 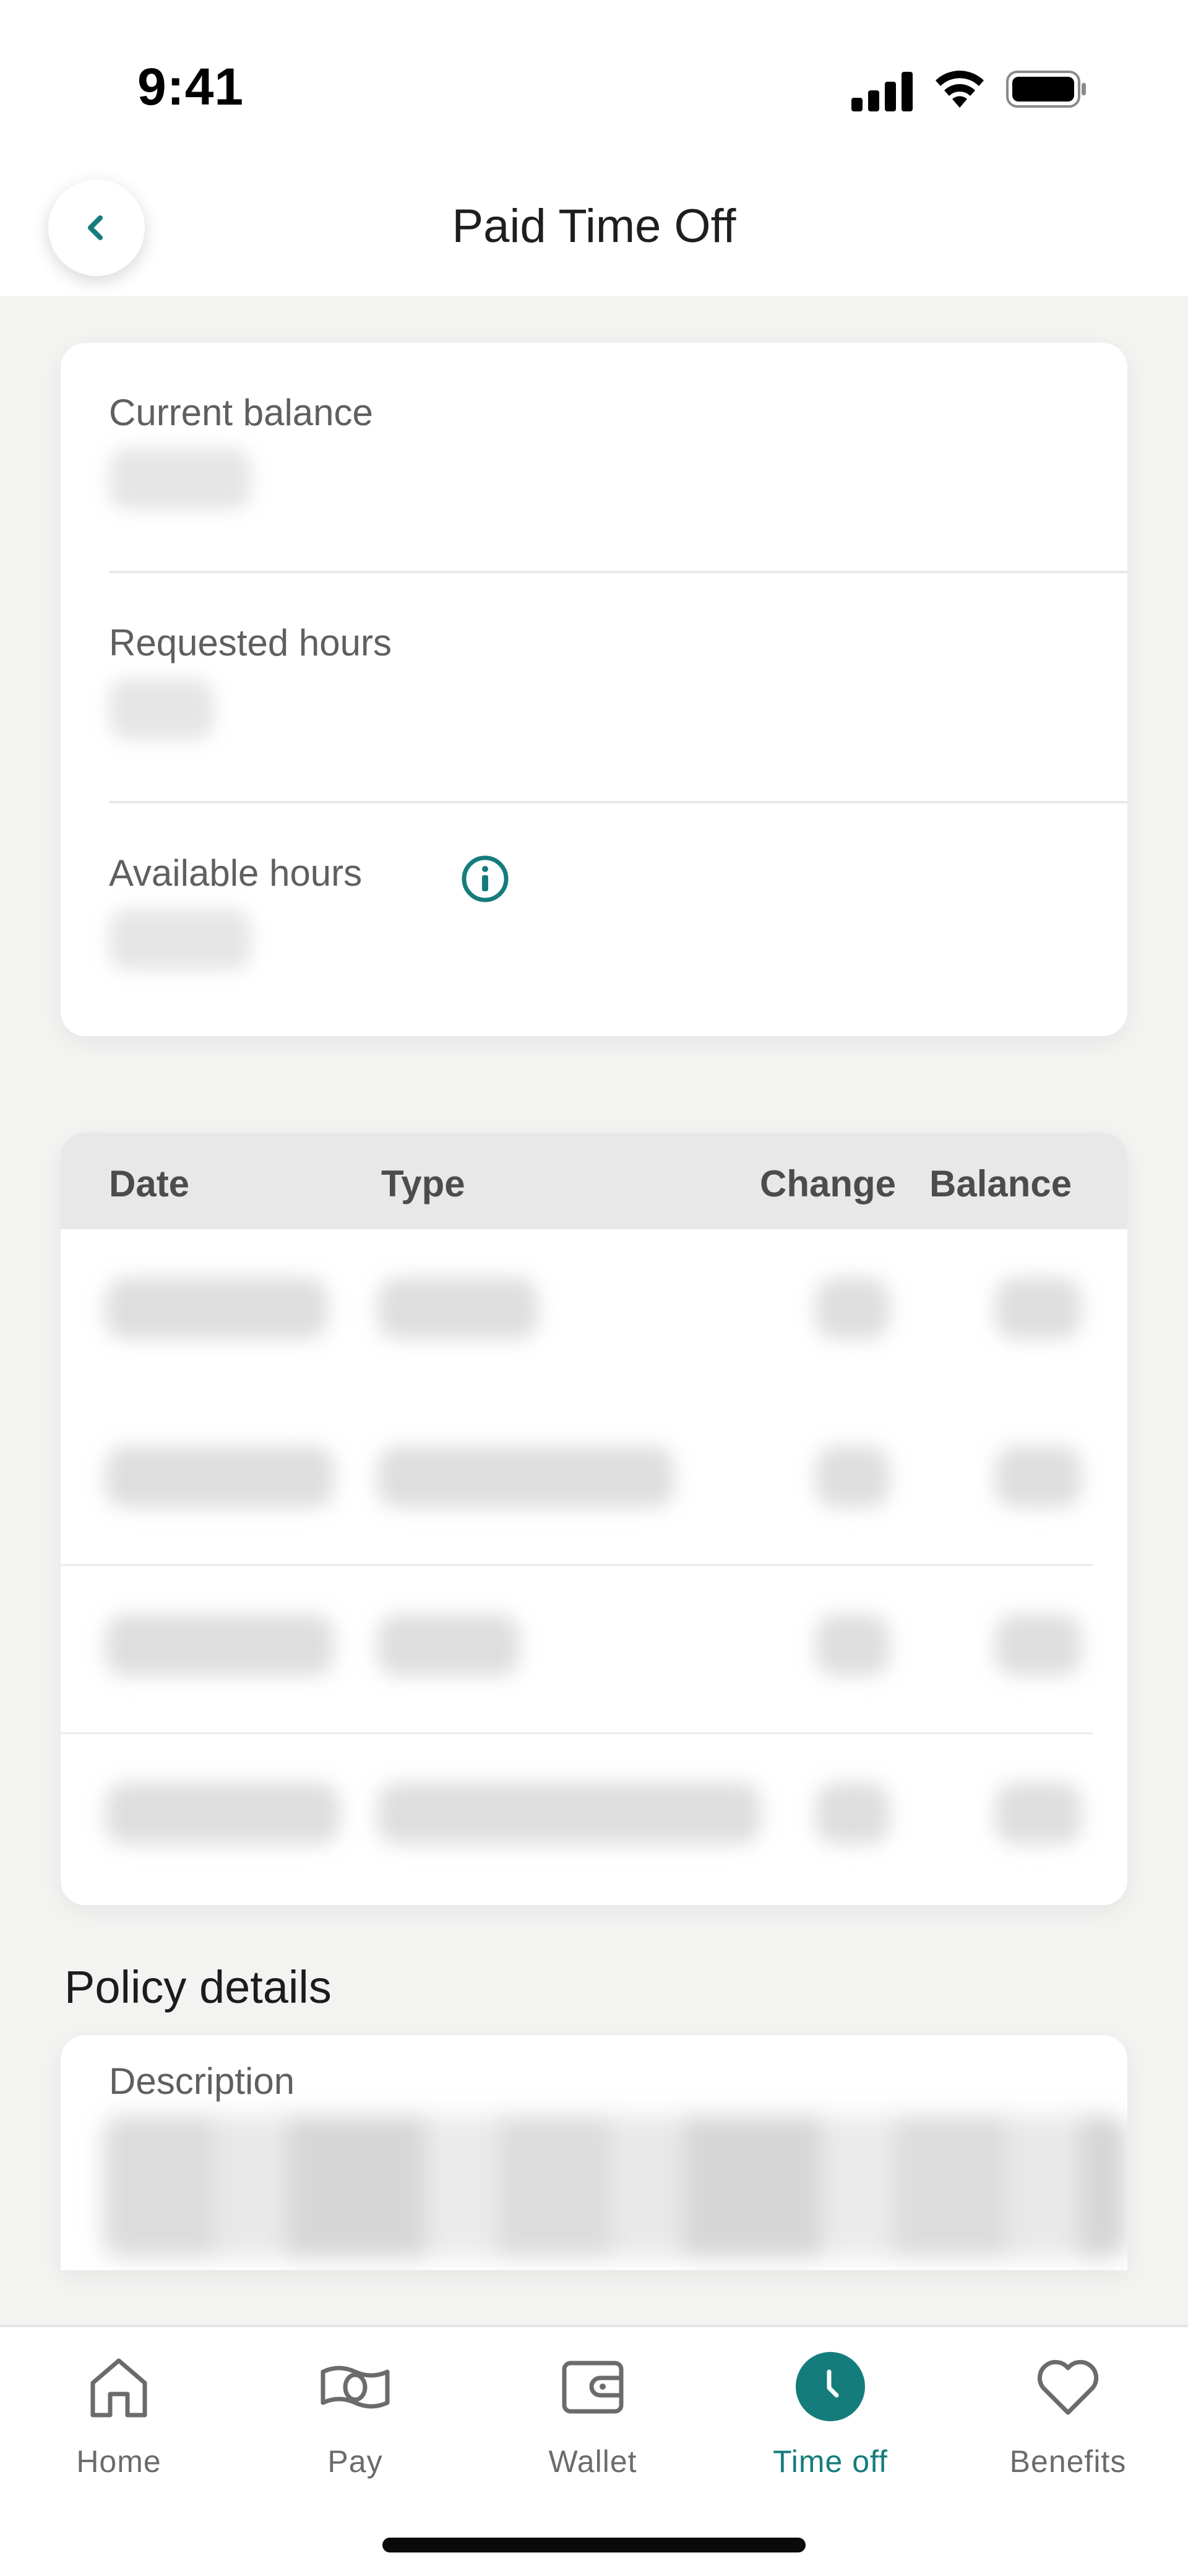 I want to click on info-circle-icon, so click(x=485, y=879).